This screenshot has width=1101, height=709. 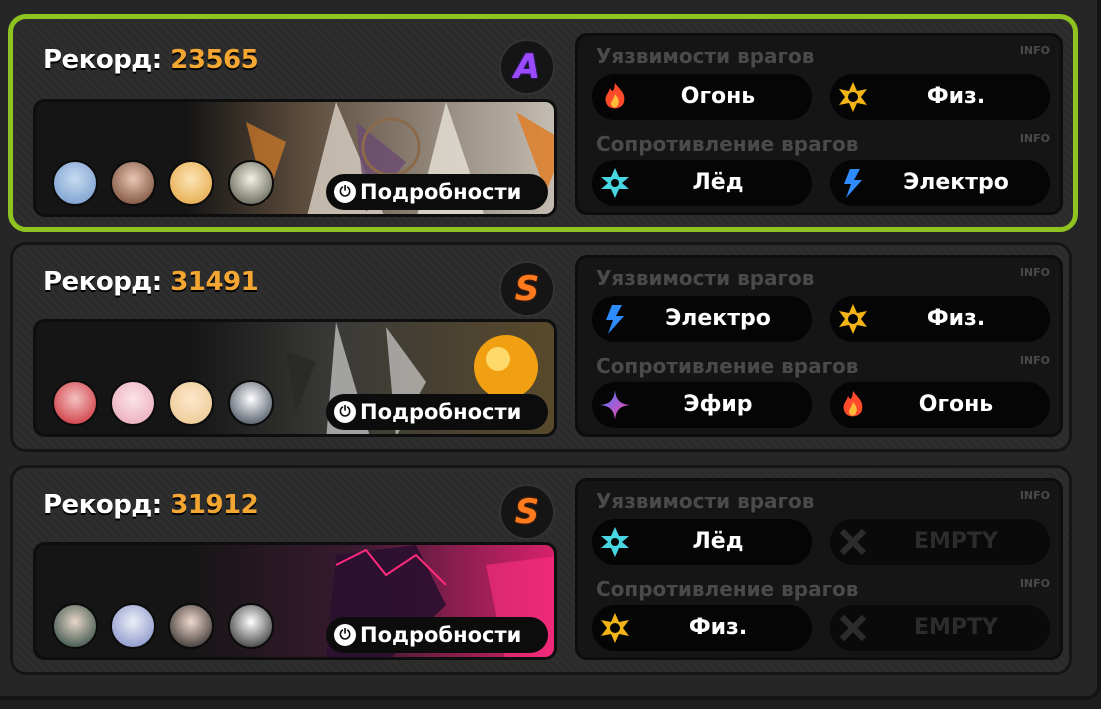 I want to click on record-text: Рекорд: 31912, so click(x=151, y=505).